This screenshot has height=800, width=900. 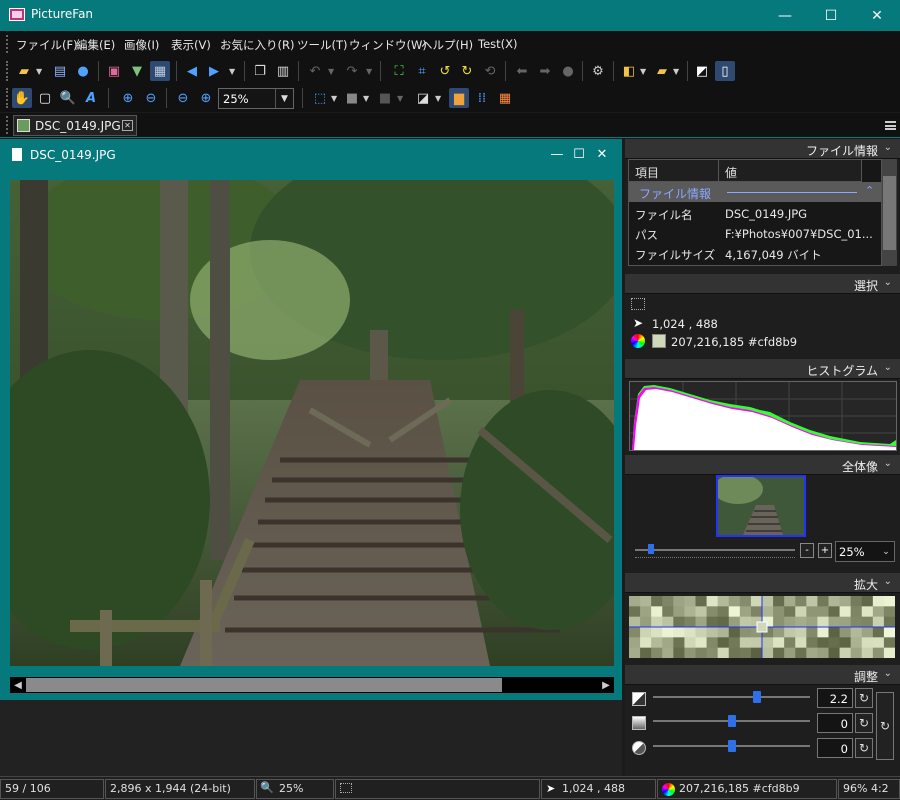 What do you see at coordinates (388, 45) in the screenshot?
I see `menu-window: ウィンドウ(W)` at bounding box center [388, 45].